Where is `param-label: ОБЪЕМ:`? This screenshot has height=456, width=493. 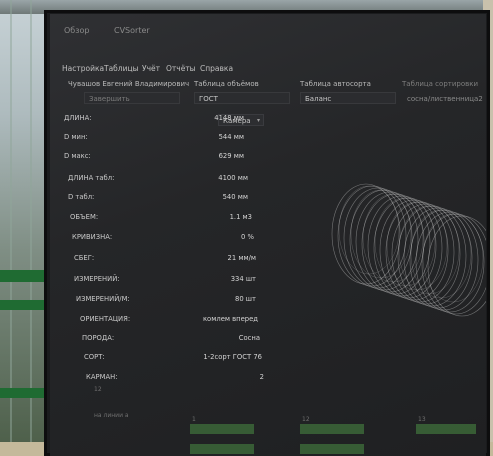
param-label: ОБЪЕМ: is located at coordinates (84, 217).